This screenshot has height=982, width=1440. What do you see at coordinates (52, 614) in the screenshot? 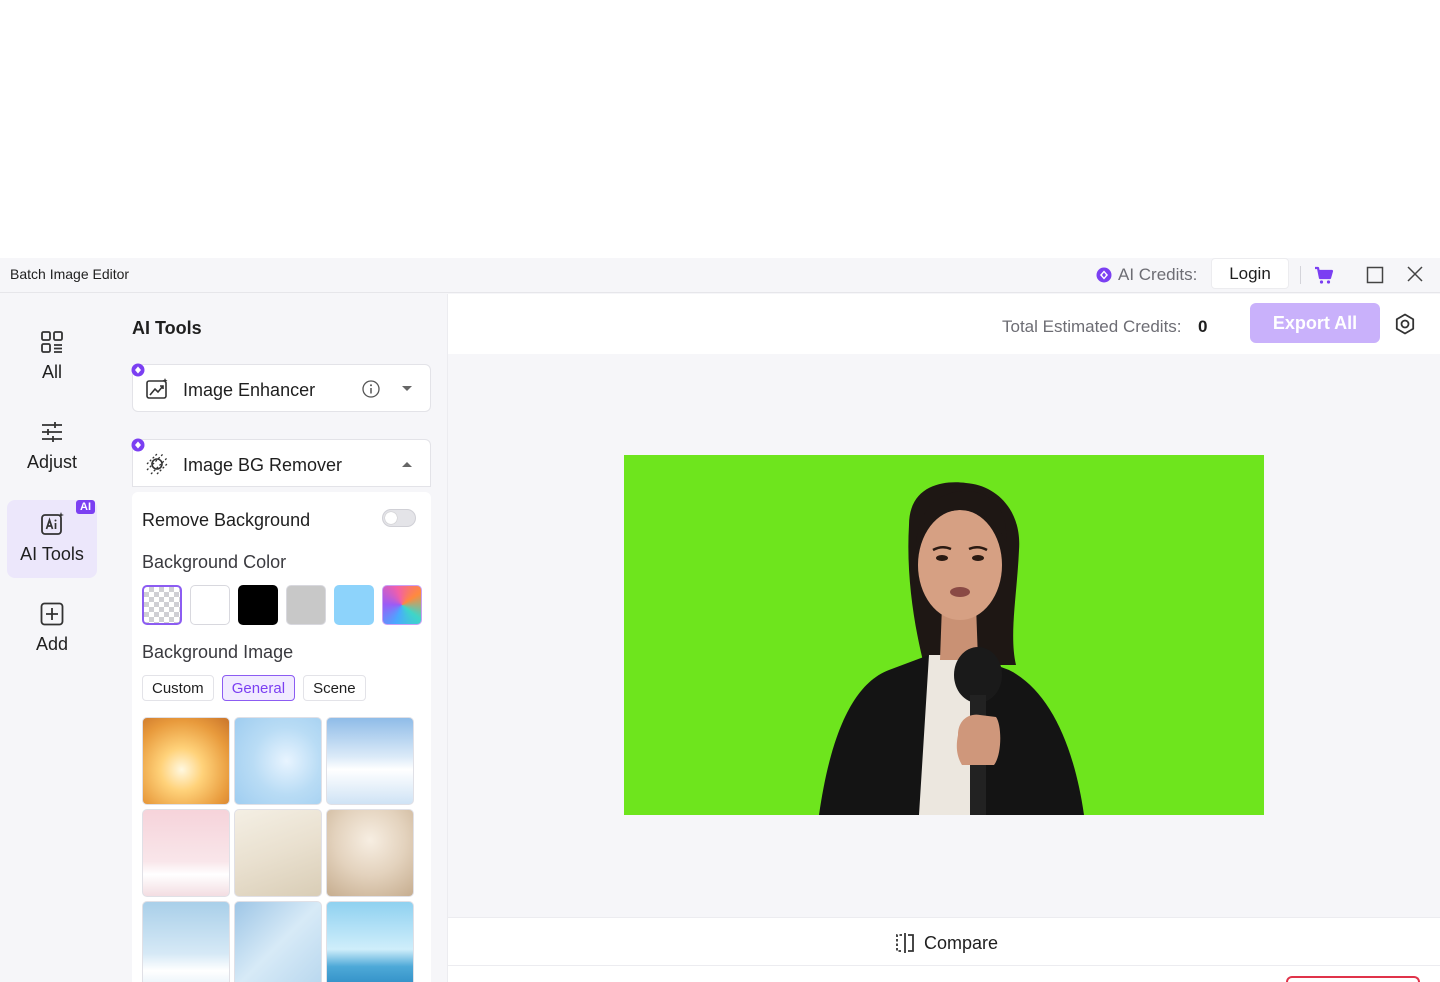
I see `add-icon` at bounding box center [52, 614].